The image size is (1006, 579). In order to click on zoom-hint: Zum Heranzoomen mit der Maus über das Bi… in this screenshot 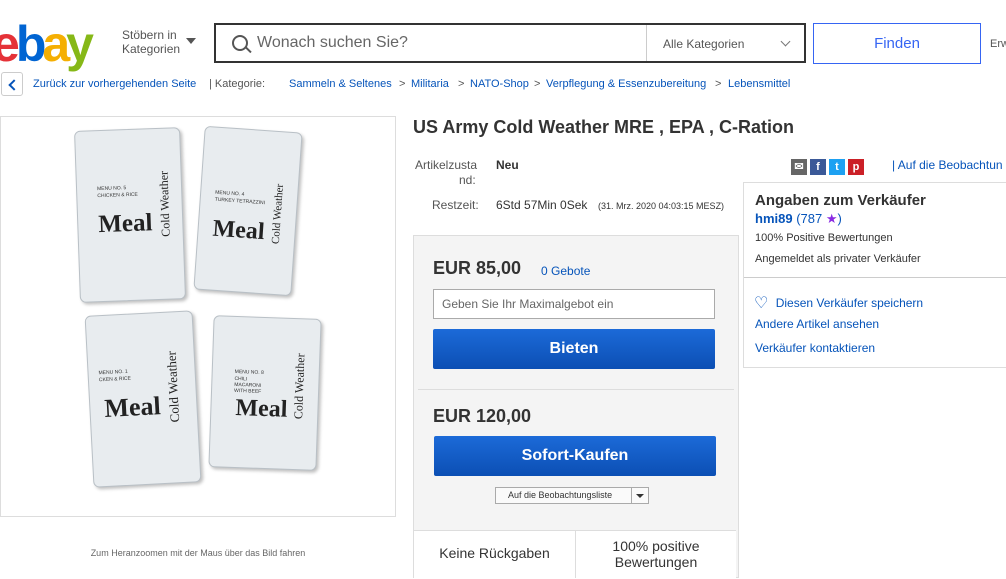, I will do `click(198, 553)`.